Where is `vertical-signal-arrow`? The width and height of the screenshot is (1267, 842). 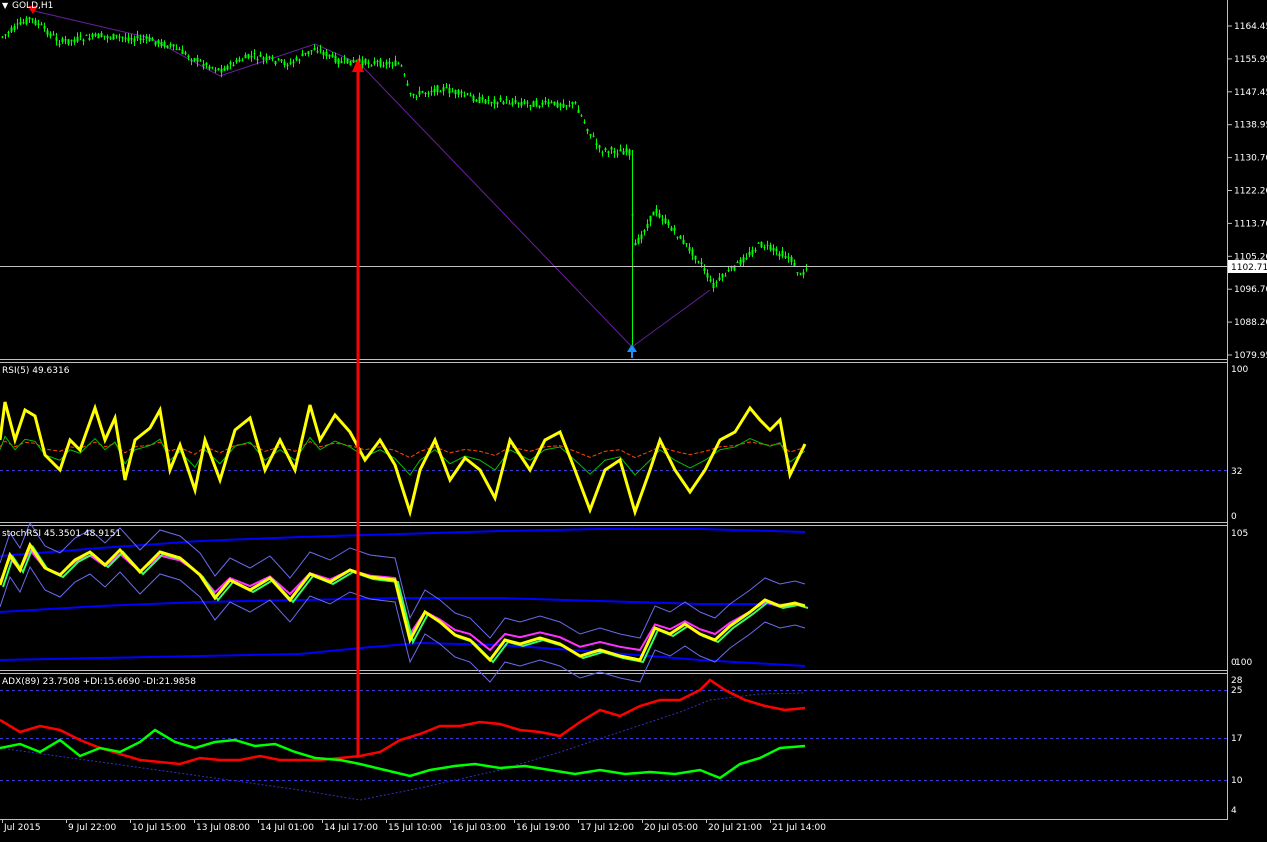 vertical-signal-arrow is located at coordinates (358, 408).